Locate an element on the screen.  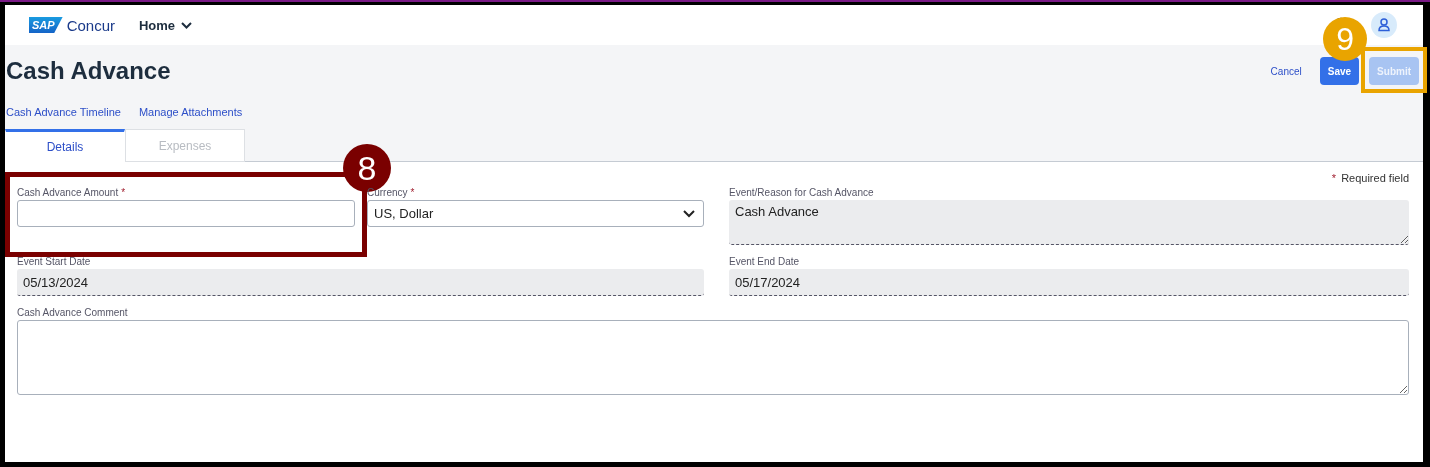
input-field: 05/17/2024 is located at coordinates (1069, 282).